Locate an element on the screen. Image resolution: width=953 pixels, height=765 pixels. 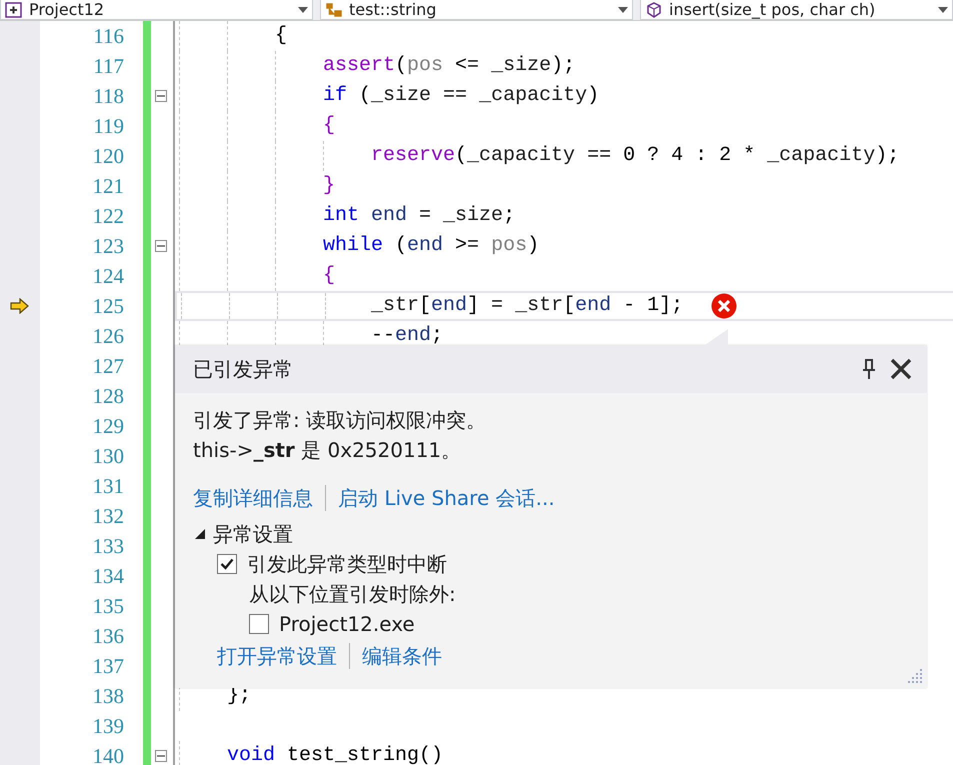
navigation-dropdown: test::string is located at coordinates (476, 10).